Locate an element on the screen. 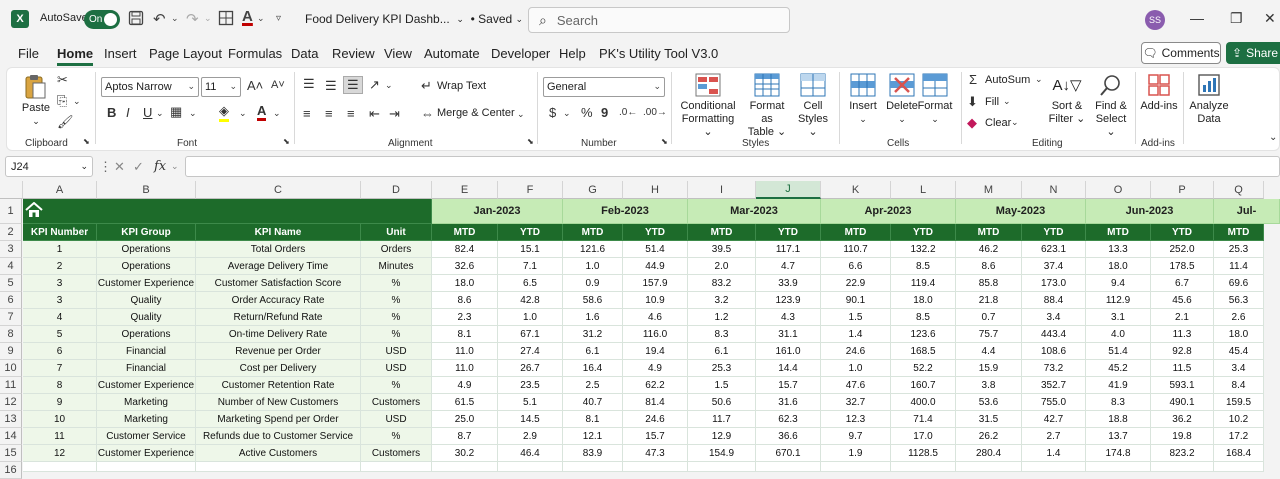  table-cell: 82.4 is located at coordinates (465, 249).